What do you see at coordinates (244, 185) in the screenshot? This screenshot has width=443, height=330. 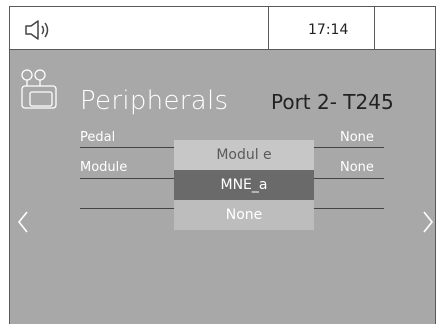 I see `picker-option-selected: MNE_a` at bounding box center [244, 185].